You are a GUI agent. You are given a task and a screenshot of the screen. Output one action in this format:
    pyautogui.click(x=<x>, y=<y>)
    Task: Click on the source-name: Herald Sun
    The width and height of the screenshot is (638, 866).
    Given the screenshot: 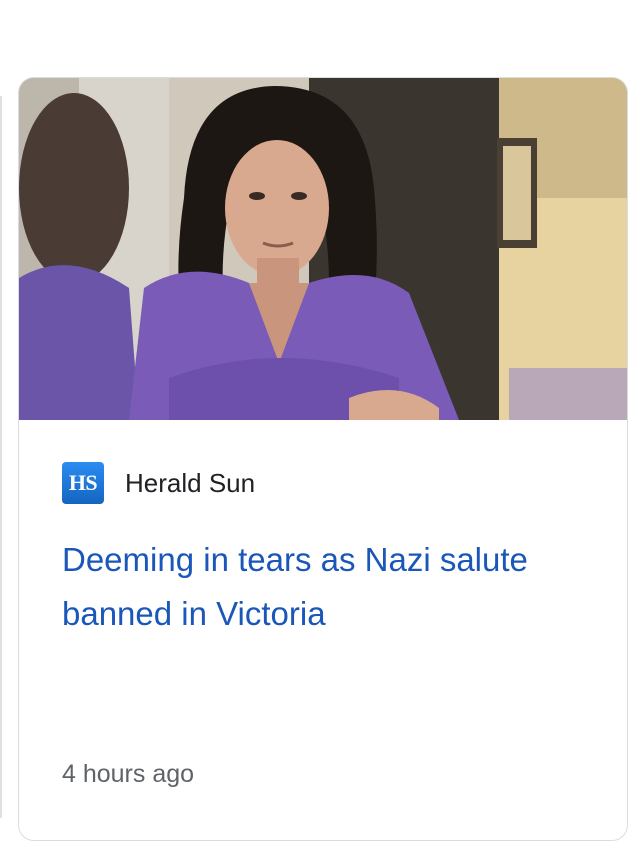 What is the action you would take?
    pyautogui.click(x=190, y=482)
    